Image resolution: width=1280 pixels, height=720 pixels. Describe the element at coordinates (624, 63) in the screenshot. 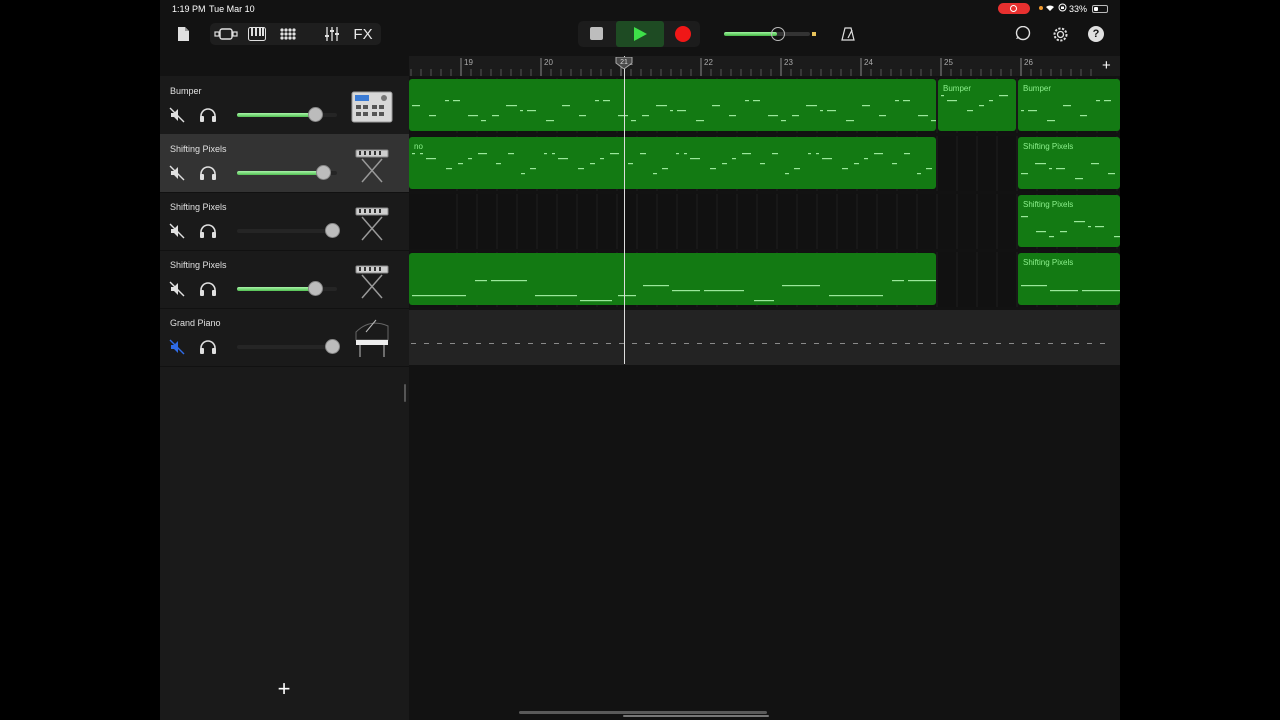

I see `playhead-handle: 21` at that location.